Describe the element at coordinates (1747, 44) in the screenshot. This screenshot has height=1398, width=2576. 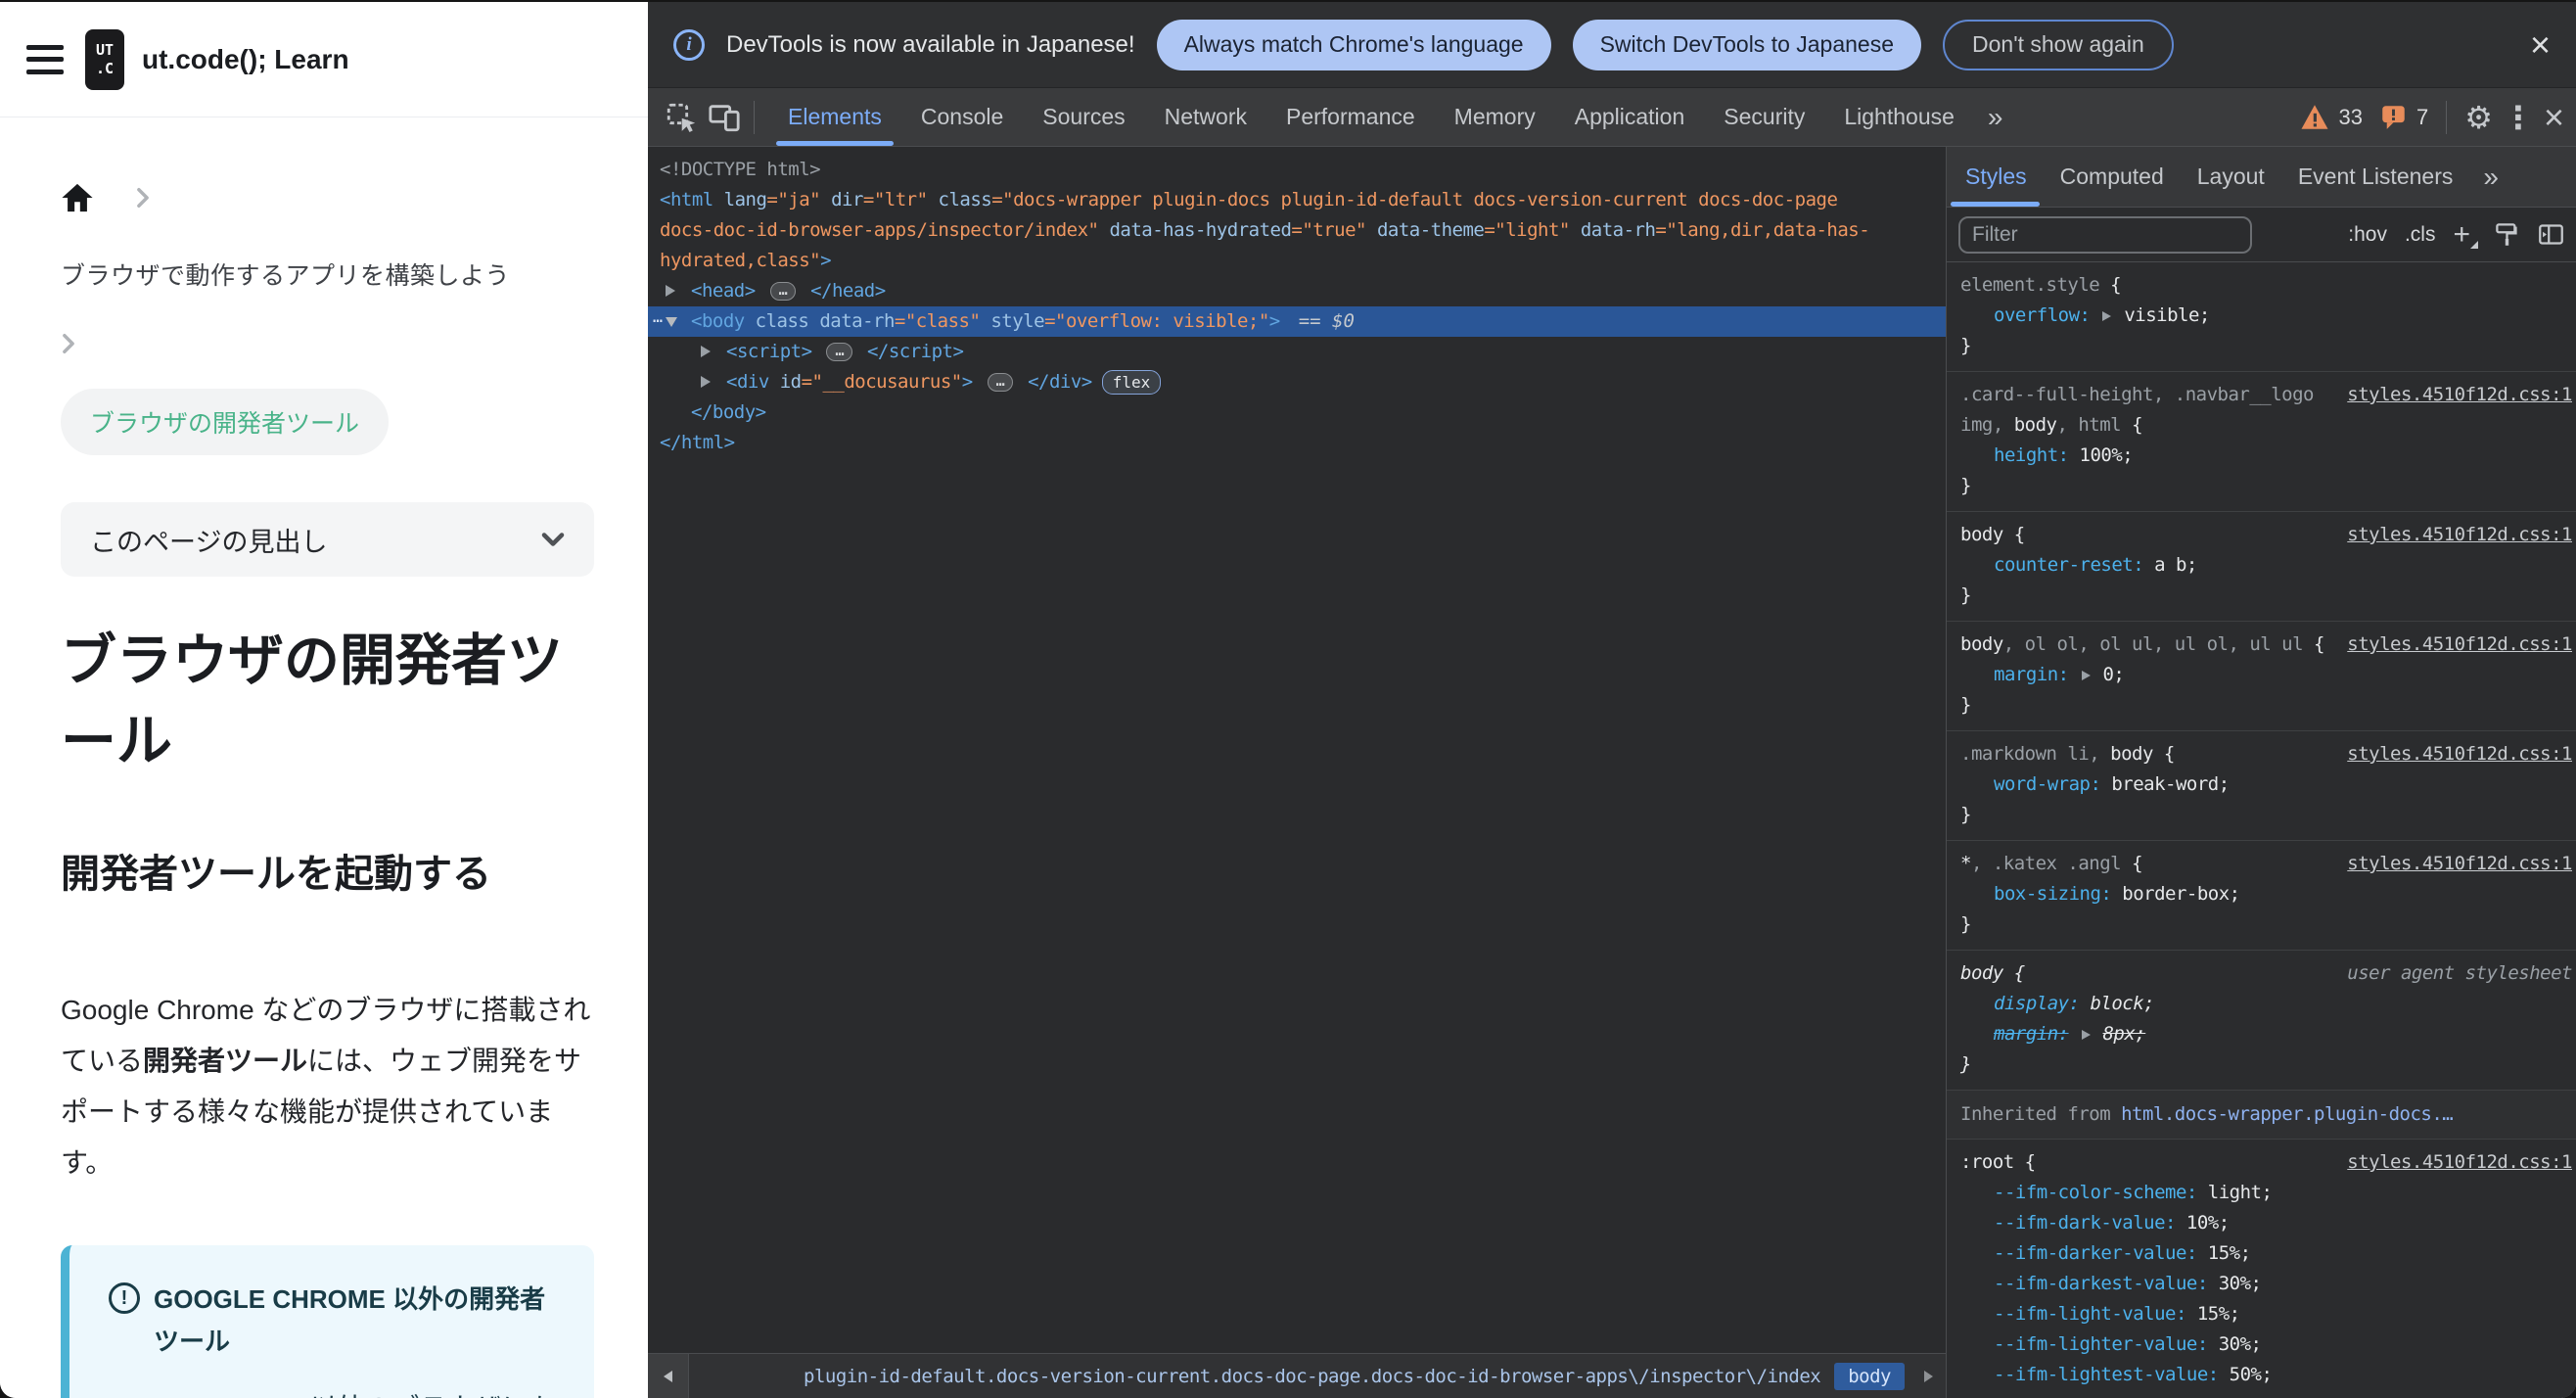
I see `switch-devtools-japanese-button: Switch DevTools to Japanese` at that location.